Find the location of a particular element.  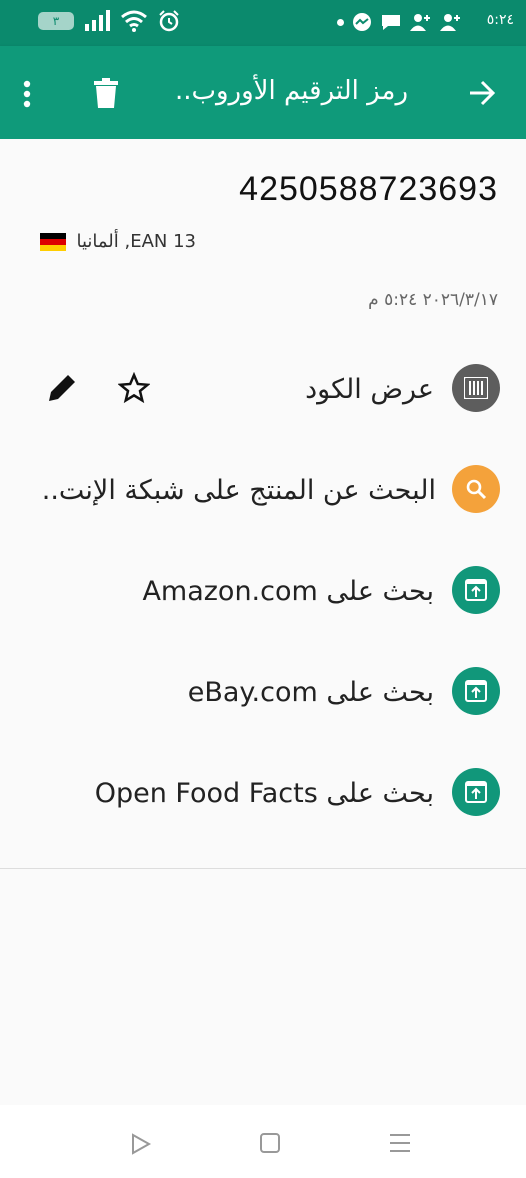

action-search-ebay: بحث على eBay.com is located at coordinates (263, 695).